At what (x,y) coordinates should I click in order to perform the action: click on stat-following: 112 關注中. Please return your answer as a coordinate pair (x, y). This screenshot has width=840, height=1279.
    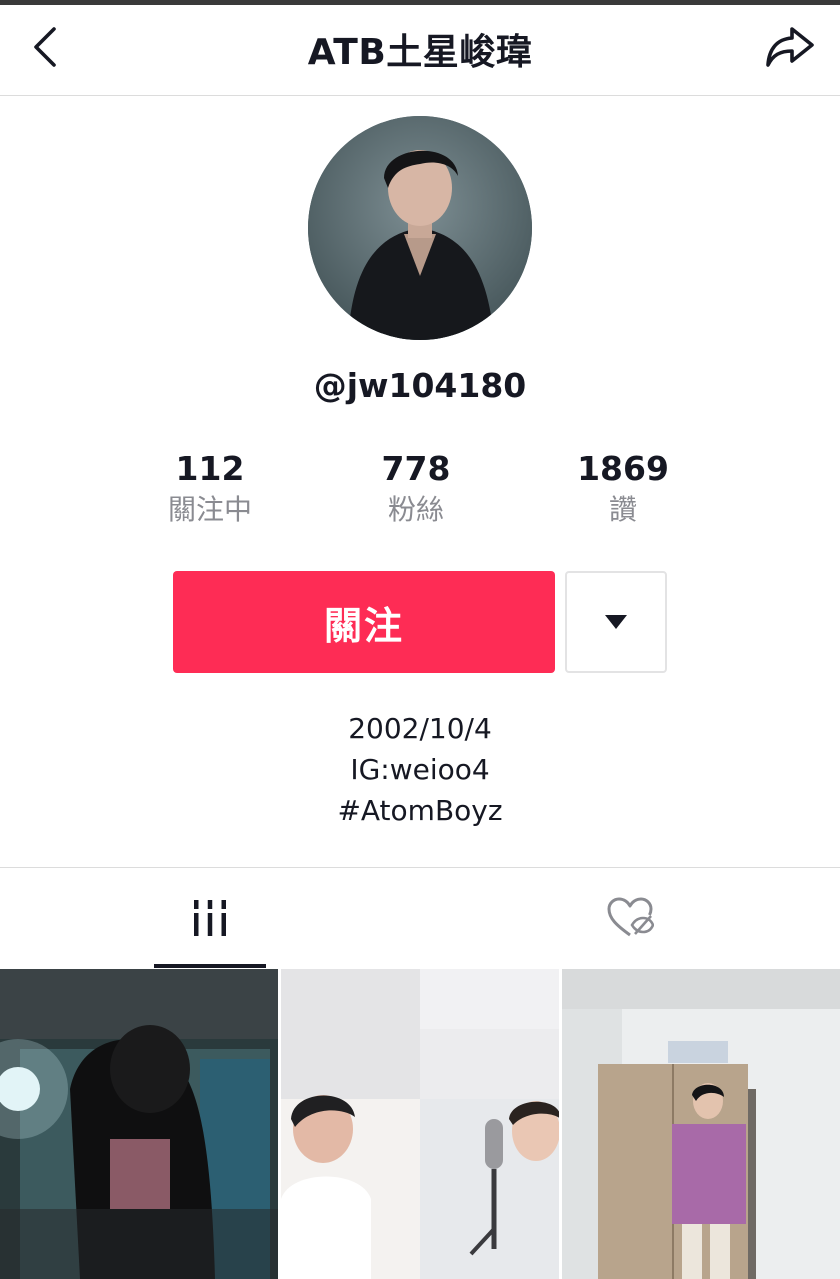
    Looking at the image, I should click on (210, 489).